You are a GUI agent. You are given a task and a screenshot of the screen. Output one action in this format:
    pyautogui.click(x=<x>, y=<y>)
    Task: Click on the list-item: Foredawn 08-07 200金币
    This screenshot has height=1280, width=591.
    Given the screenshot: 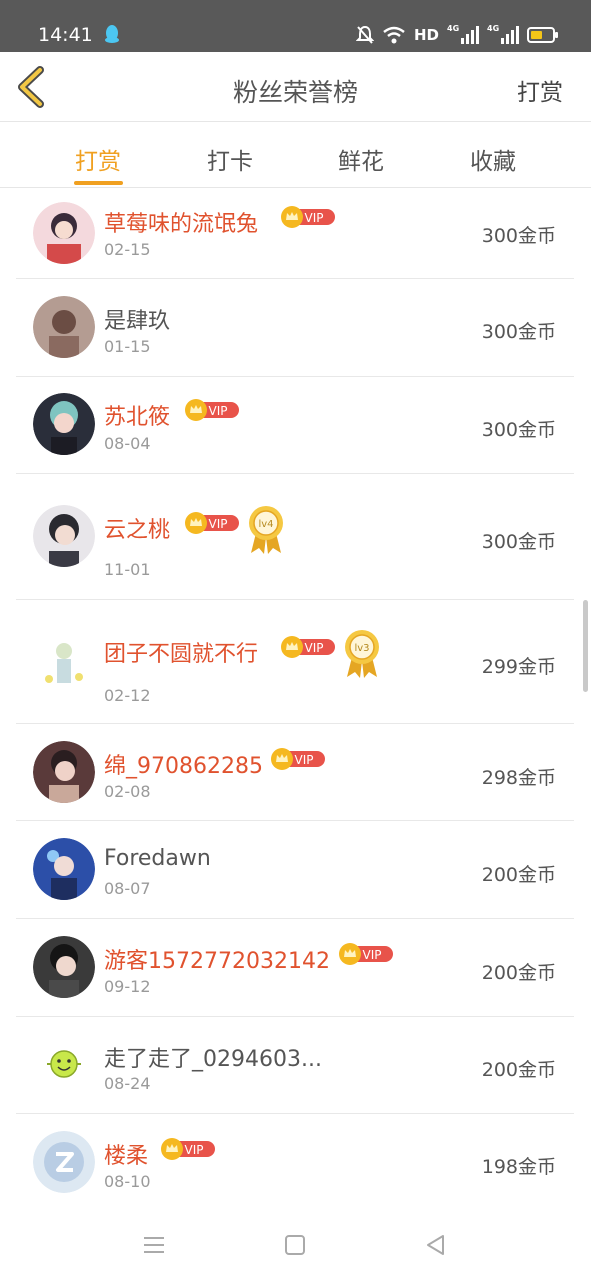 What is the action you would take?
    pyautogui.click(x=295, y=870)
    